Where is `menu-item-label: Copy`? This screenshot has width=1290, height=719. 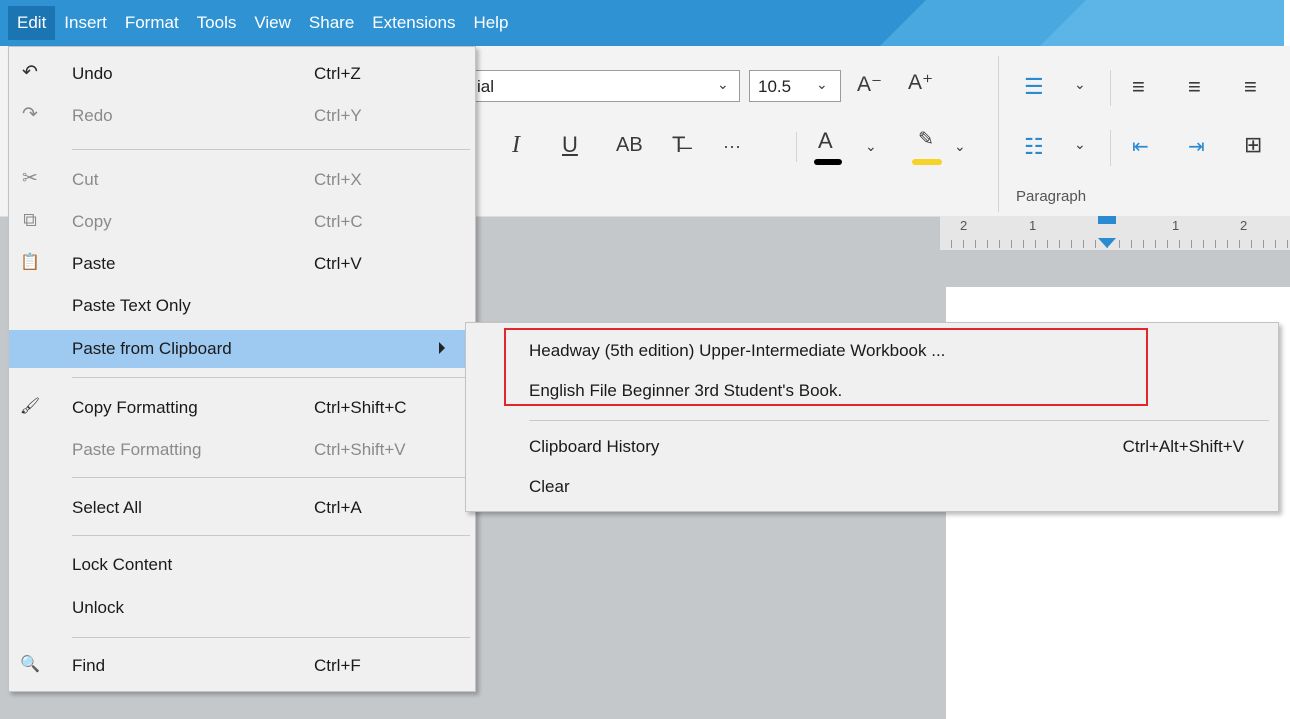
menu-item-label: Copy is located at coordinates (92, 221).